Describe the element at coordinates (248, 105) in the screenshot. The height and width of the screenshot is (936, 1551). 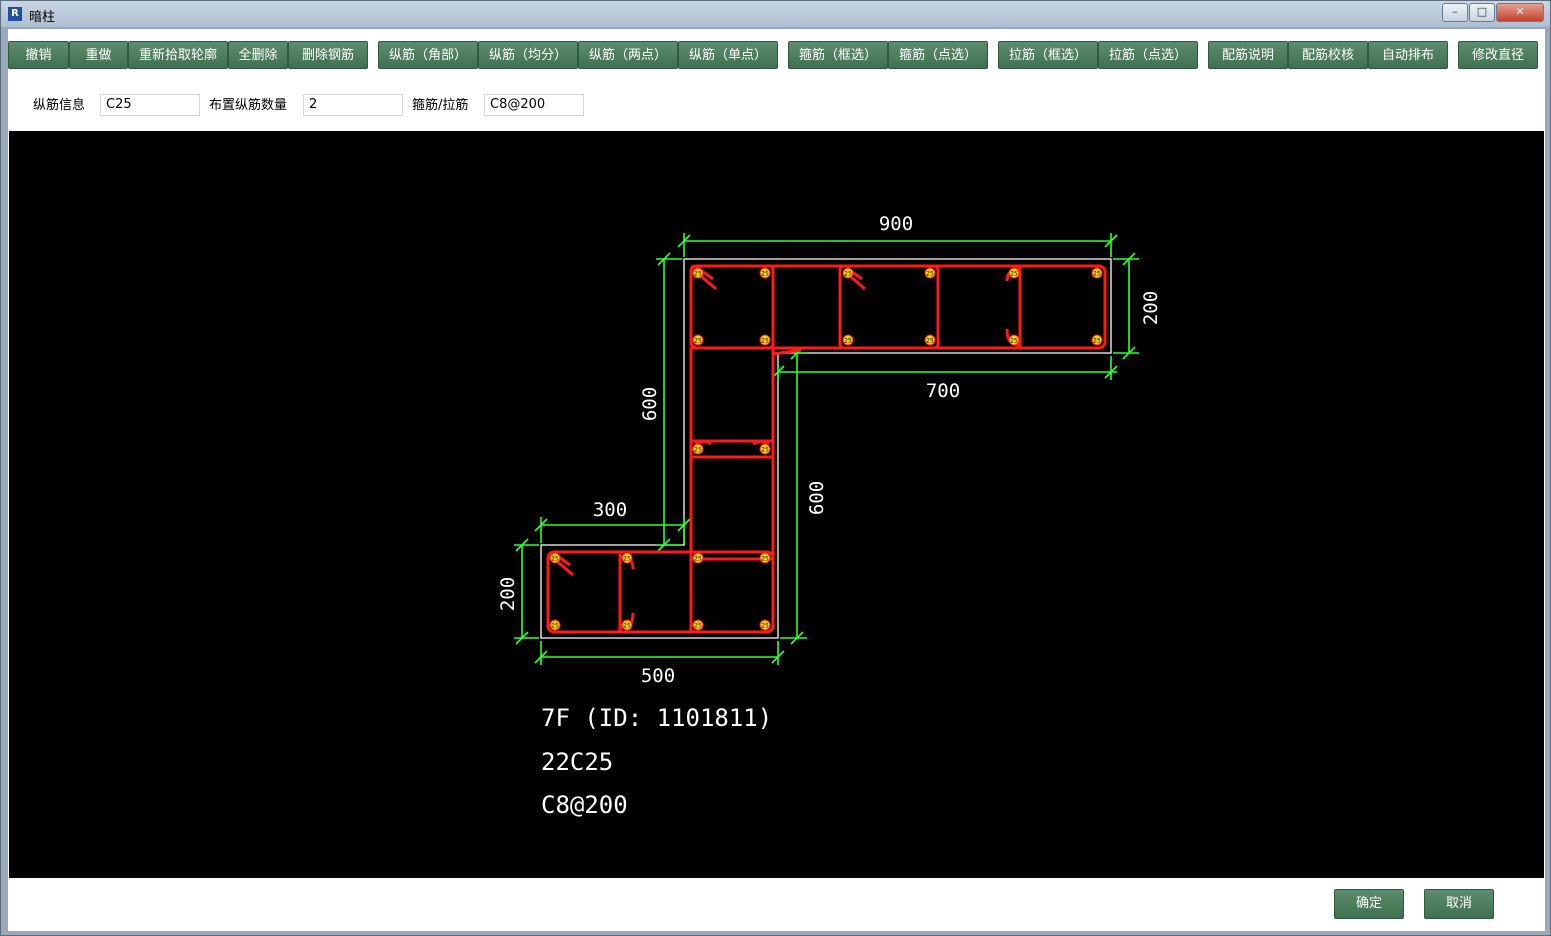
I see `rebar-count-label: 布置纵筋数量` at that location.